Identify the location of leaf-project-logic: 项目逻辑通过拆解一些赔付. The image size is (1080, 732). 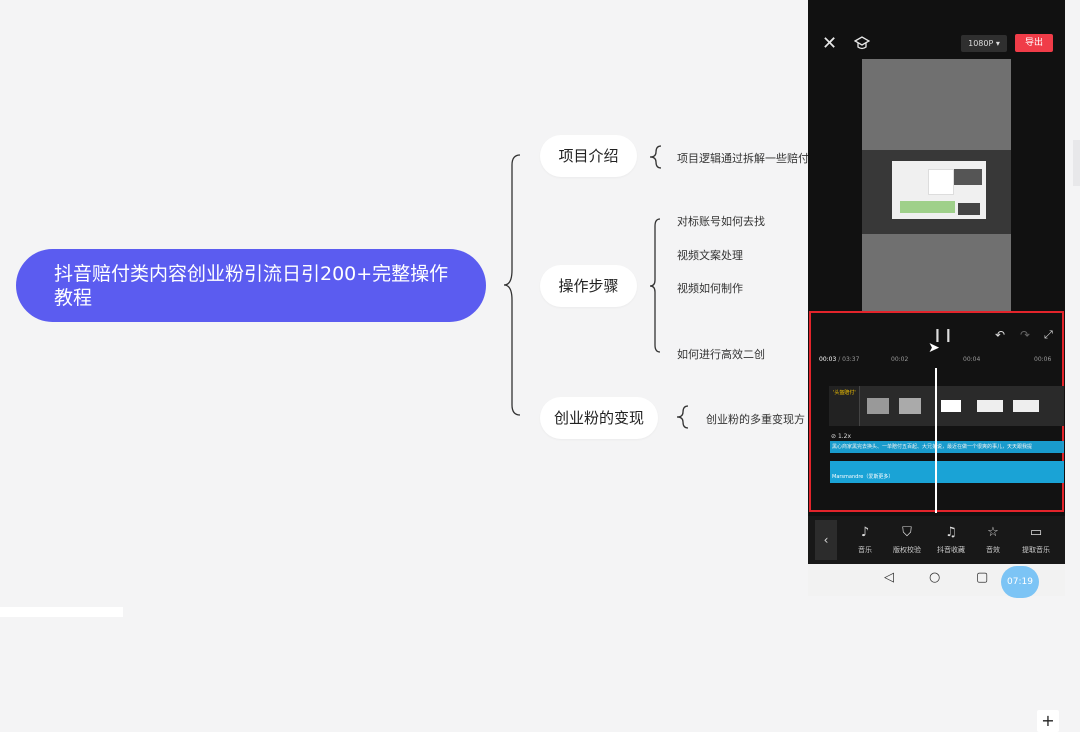
(742, 158).